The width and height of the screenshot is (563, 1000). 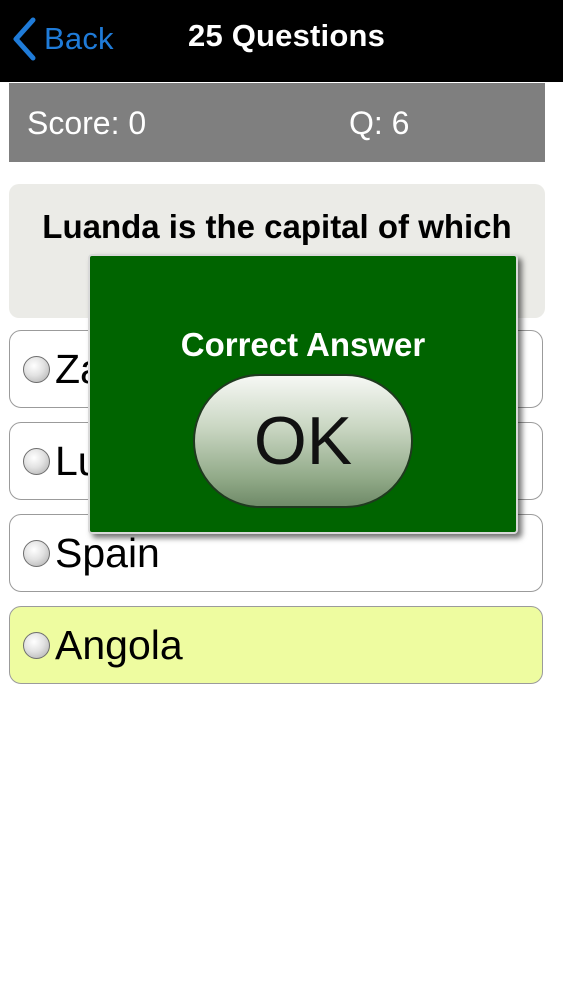 What do you see at coordinates (276, 645) in the screenshot?
I see `answer-option-4: Angola` at bounding box center [276, 645].